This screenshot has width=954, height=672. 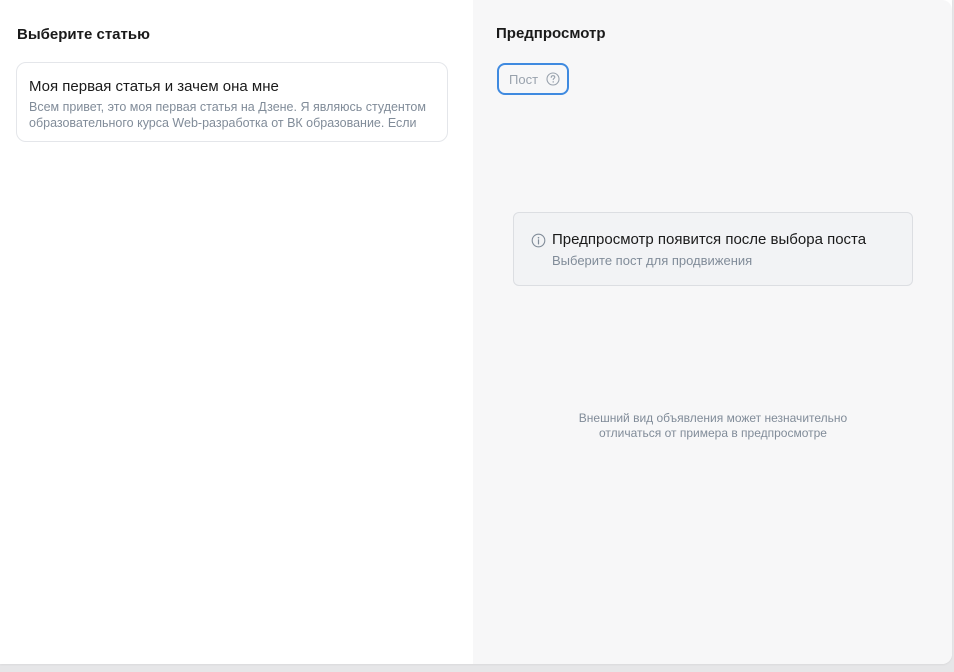 I want to click on tab-post: Пост, so click(x=533, y=79).